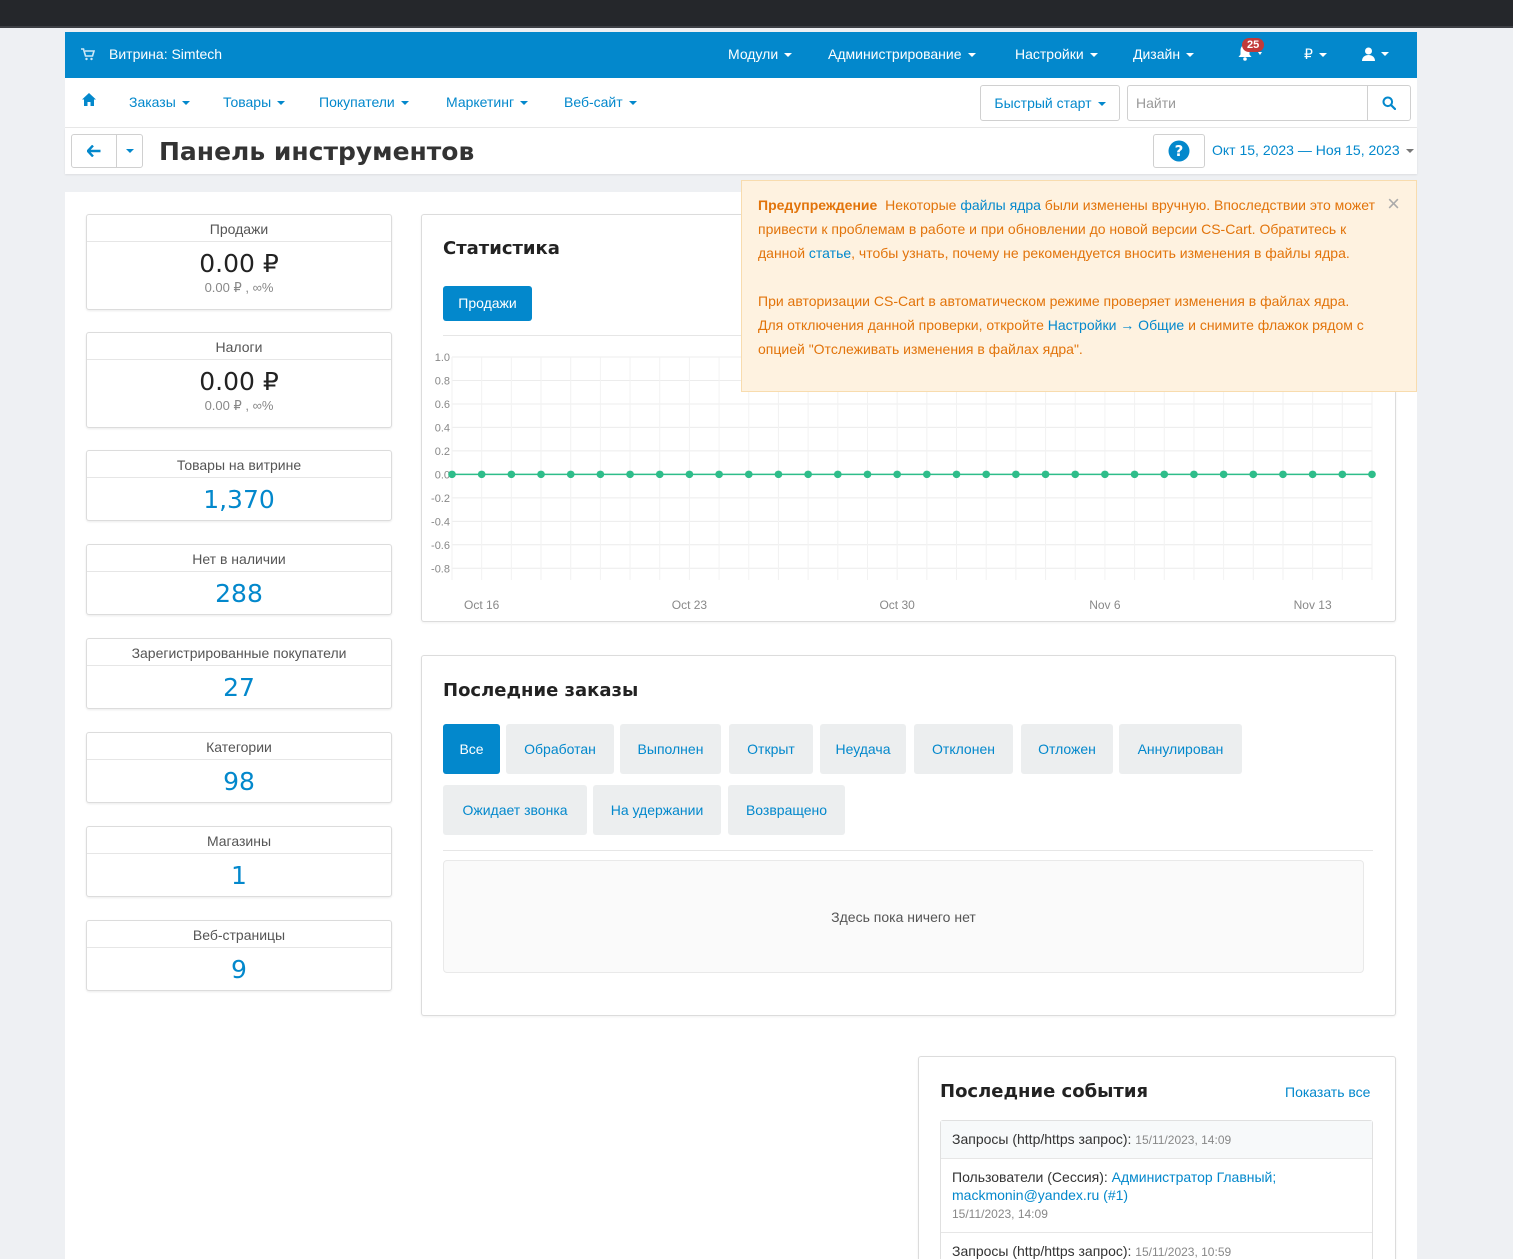 This screenshot has width=1513, height=1259. What do you see at coordinates (1180, 749) in the screenshot?
I see `tab-canceled: Аннулирован` at bounding box center [1180, 749].